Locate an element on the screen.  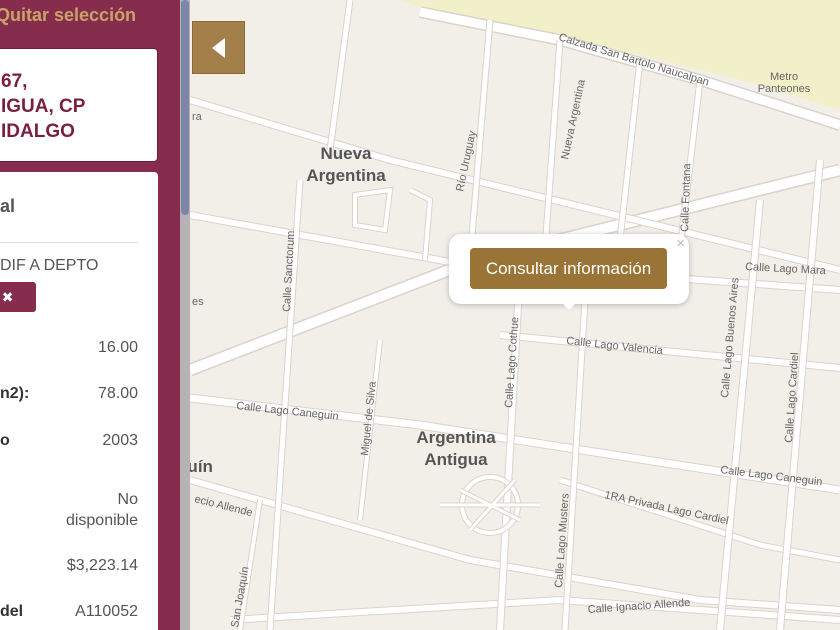
consult-info-button: Consultar información is located at coordinates (568, 268).